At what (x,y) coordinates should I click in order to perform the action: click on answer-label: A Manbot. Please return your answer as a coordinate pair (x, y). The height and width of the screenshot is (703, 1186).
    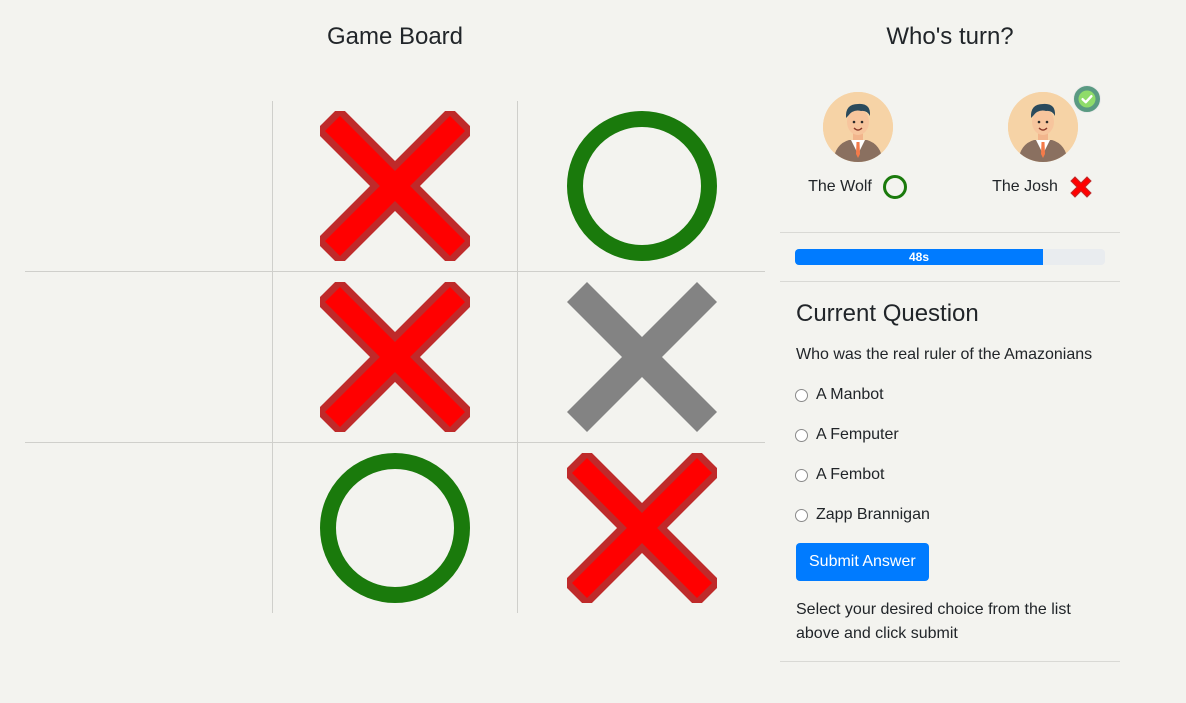
    Looking at the image, I should click on (850, 394).